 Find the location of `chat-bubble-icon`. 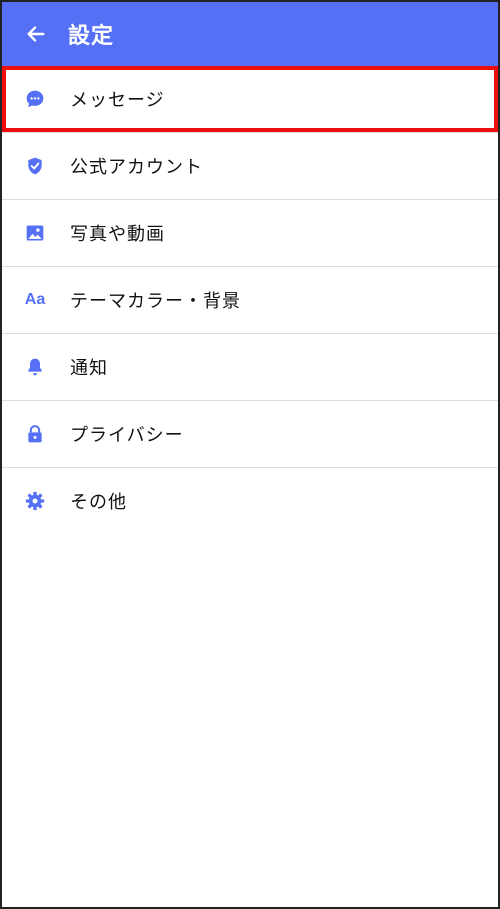

chat-bubble-icon is located at coordinates (35, 99).